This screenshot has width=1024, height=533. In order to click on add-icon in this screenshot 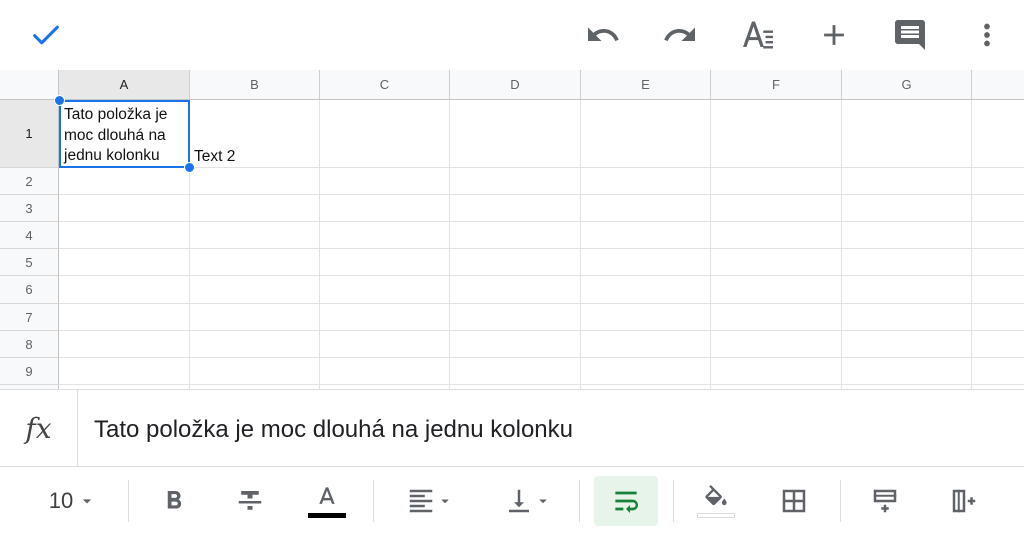, I will do `click(834, 35)`.